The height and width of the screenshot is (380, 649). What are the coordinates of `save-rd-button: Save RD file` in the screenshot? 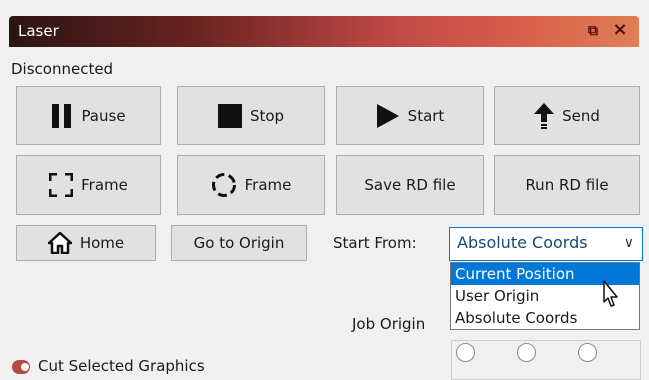 It's located at (410, 185).